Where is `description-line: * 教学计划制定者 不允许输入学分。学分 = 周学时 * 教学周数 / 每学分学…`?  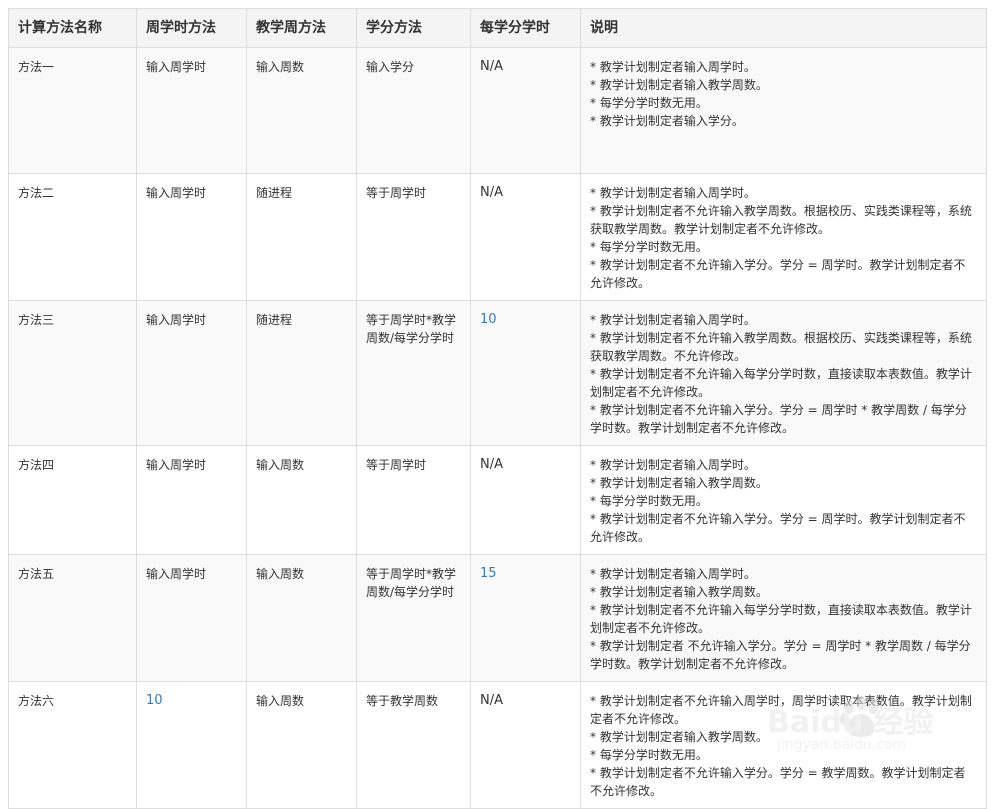 description-line: * 教学计划制定者 不允许输入学分。学分 = 周学时 * 教学周数 / 每学分学… is located at coordinates (780, 655).